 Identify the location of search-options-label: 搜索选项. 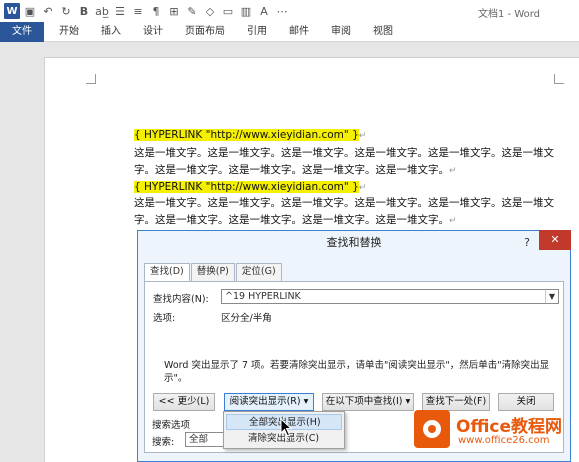
(171, 425).